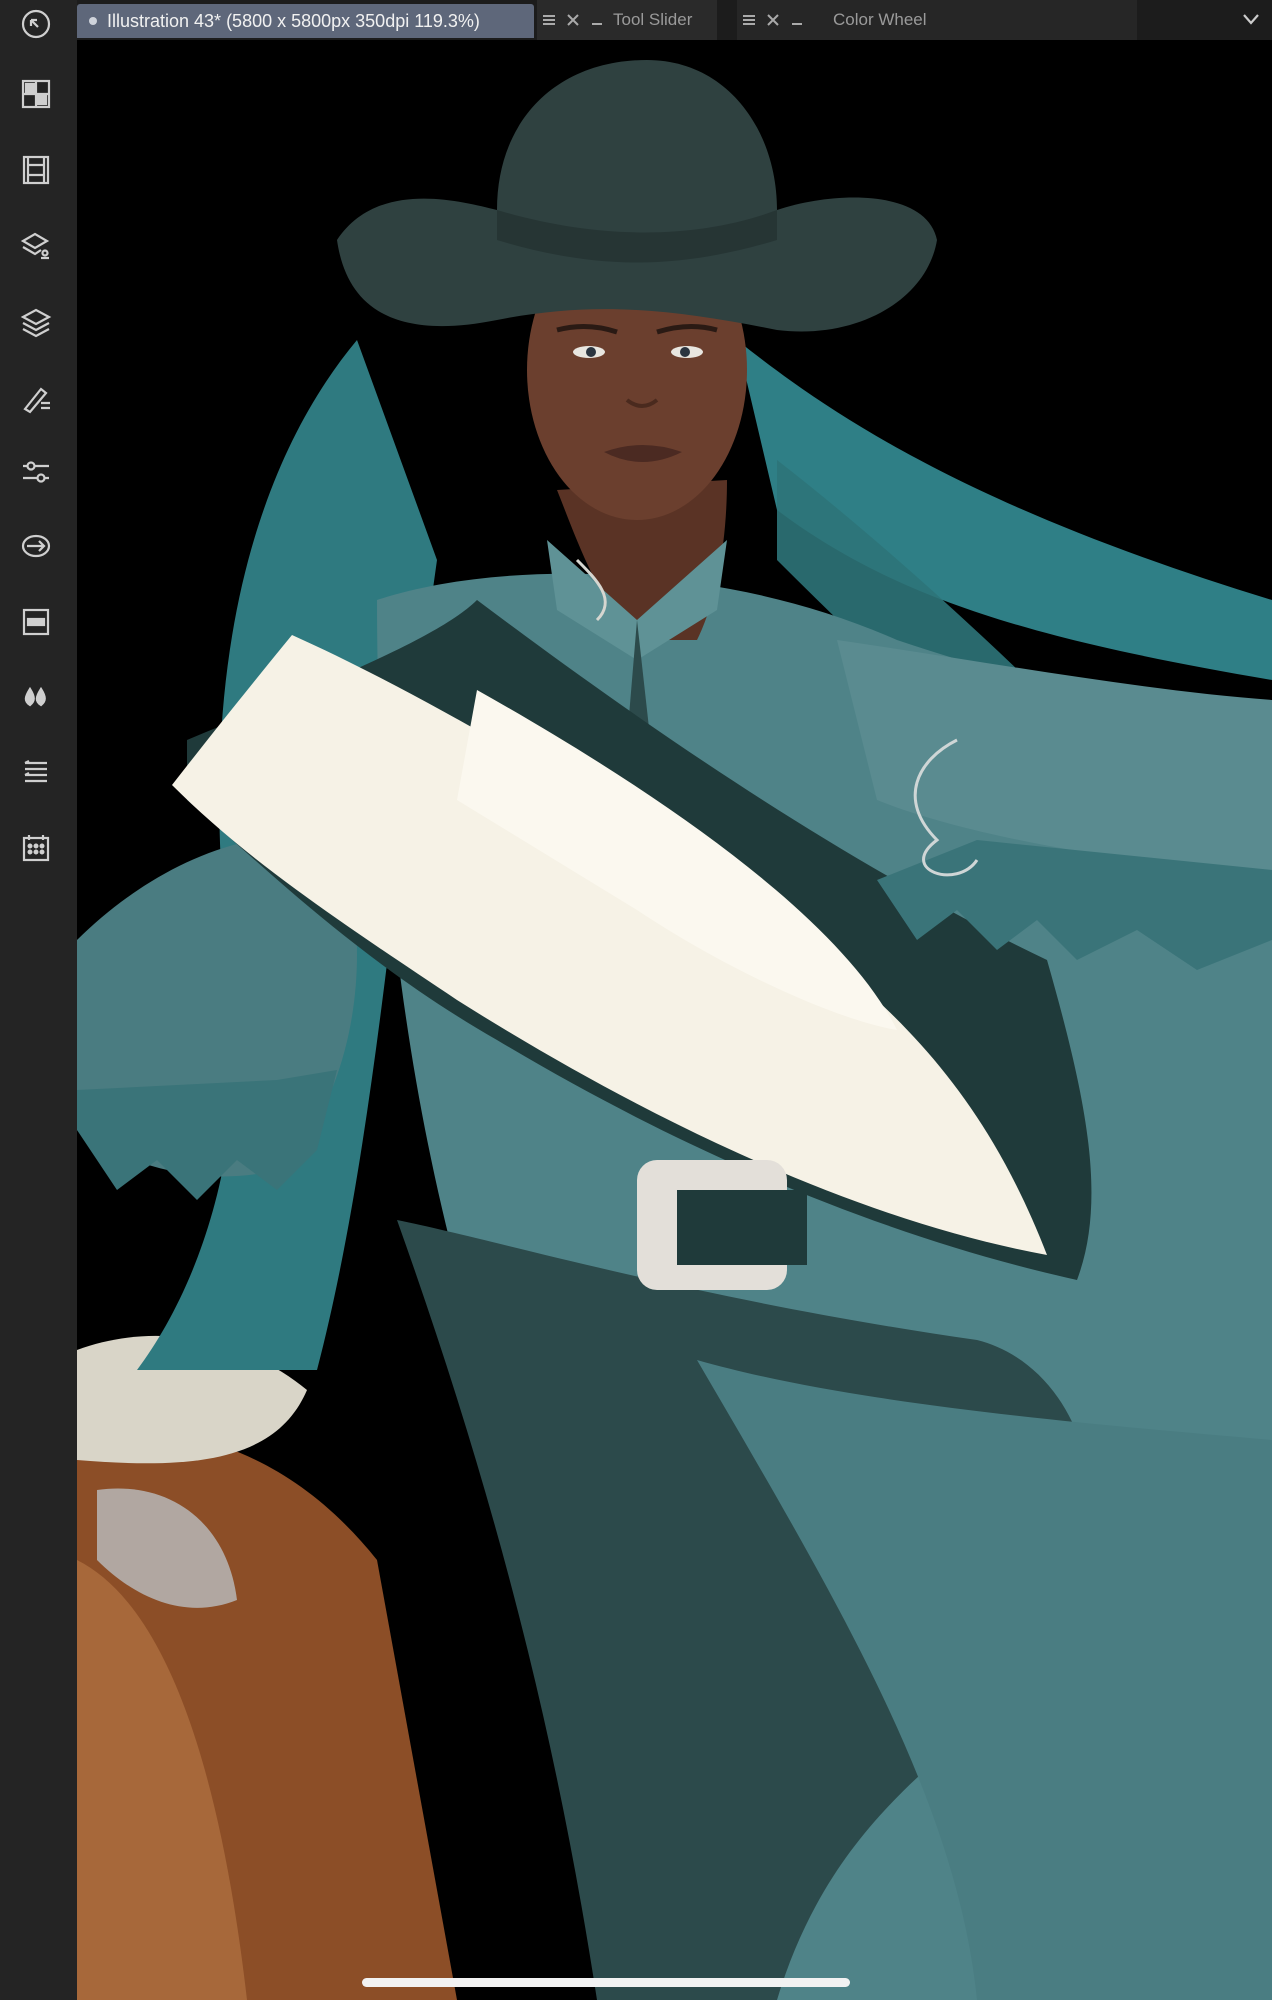 Image resolution: width=1272 pixels, height=2000 pixels. Describe the element at coordinates (39, 1000) in the screenshot. I see `tool-rail` at that location.